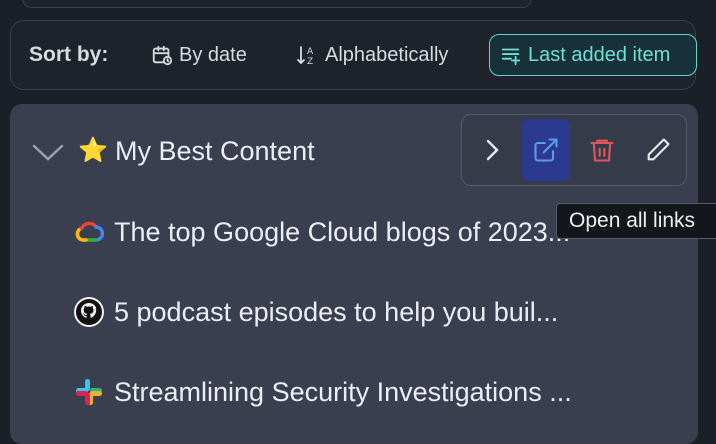 The width and height of the screenshot is (716, 444). Describe the element at coordinates (277, 4) in the screenshot. I see `previous-panel-edge` at that location.